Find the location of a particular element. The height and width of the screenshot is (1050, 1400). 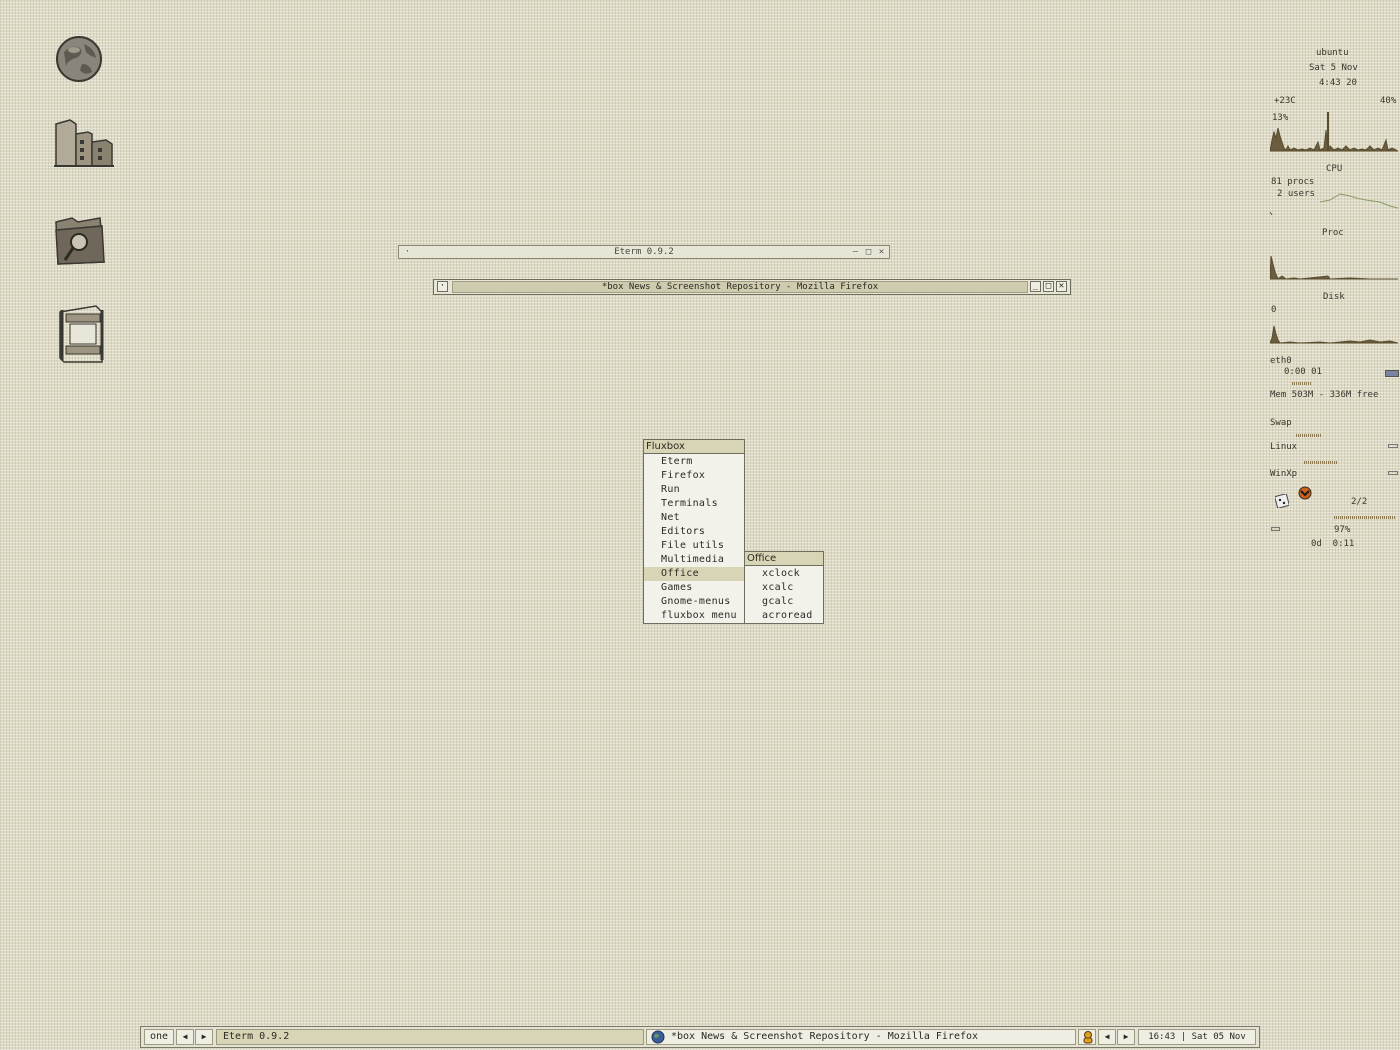

menu-item-editors: Editors is located at coordinates (694, 532).